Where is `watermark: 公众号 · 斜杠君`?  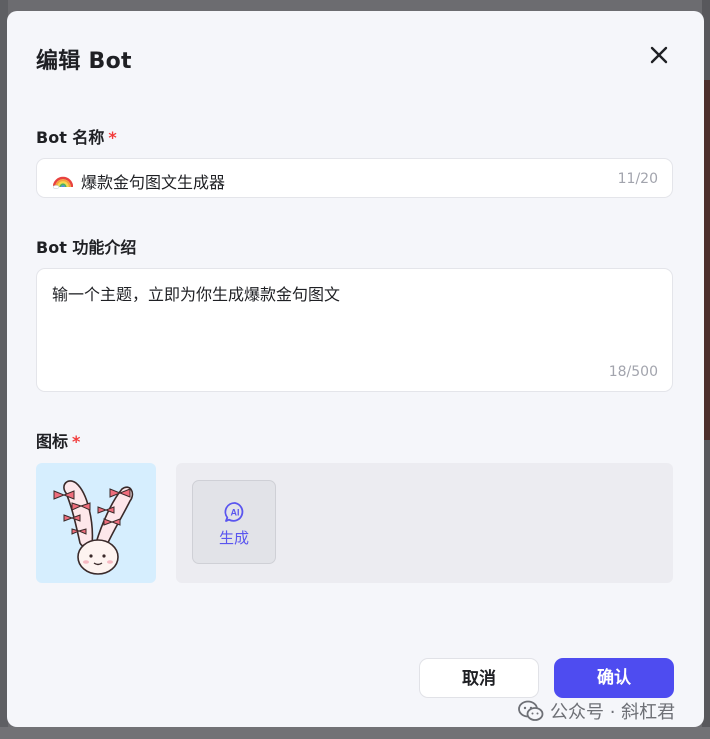
watermark: 公众号 · 斜杠君 is located at coordinates (596, 711).